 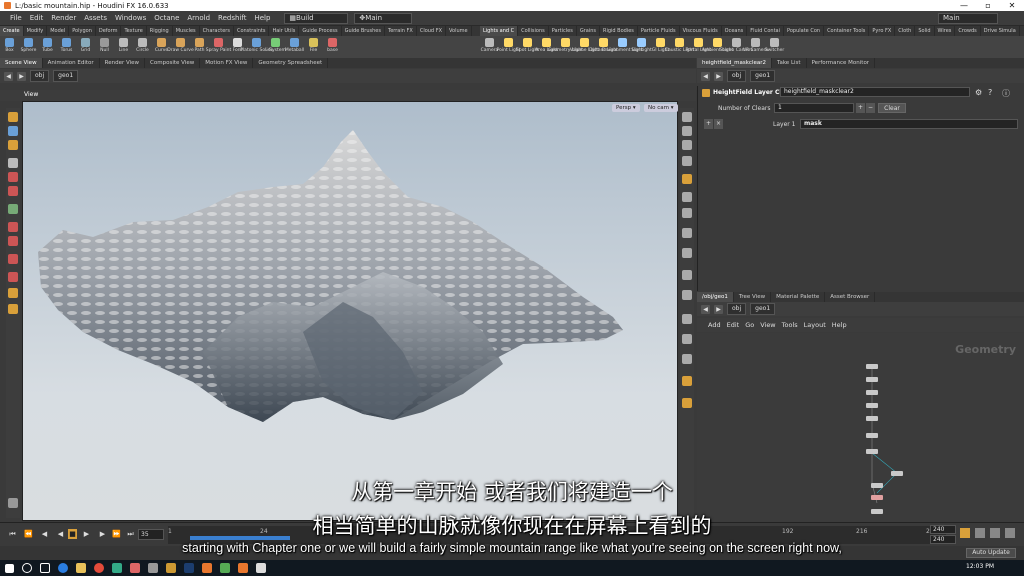 I want to click on minus-icon: −, so click(x=870, y=108).